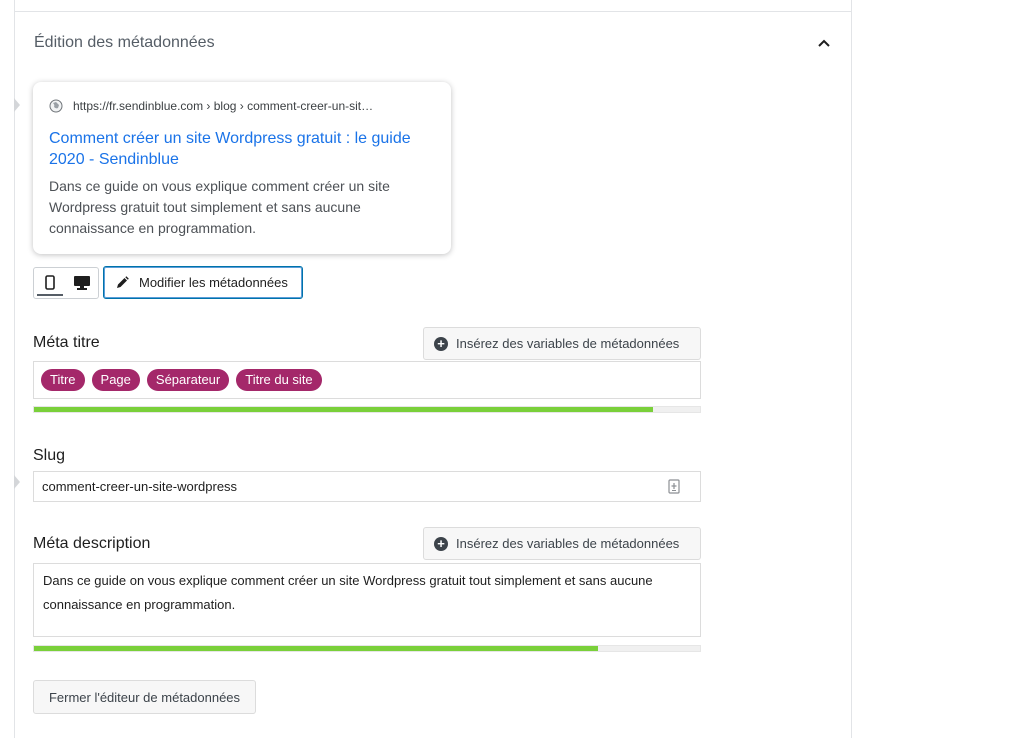 The height and width of the screenshot is (738, 1024). I want to click on mobile-icon, so click(50, 282).